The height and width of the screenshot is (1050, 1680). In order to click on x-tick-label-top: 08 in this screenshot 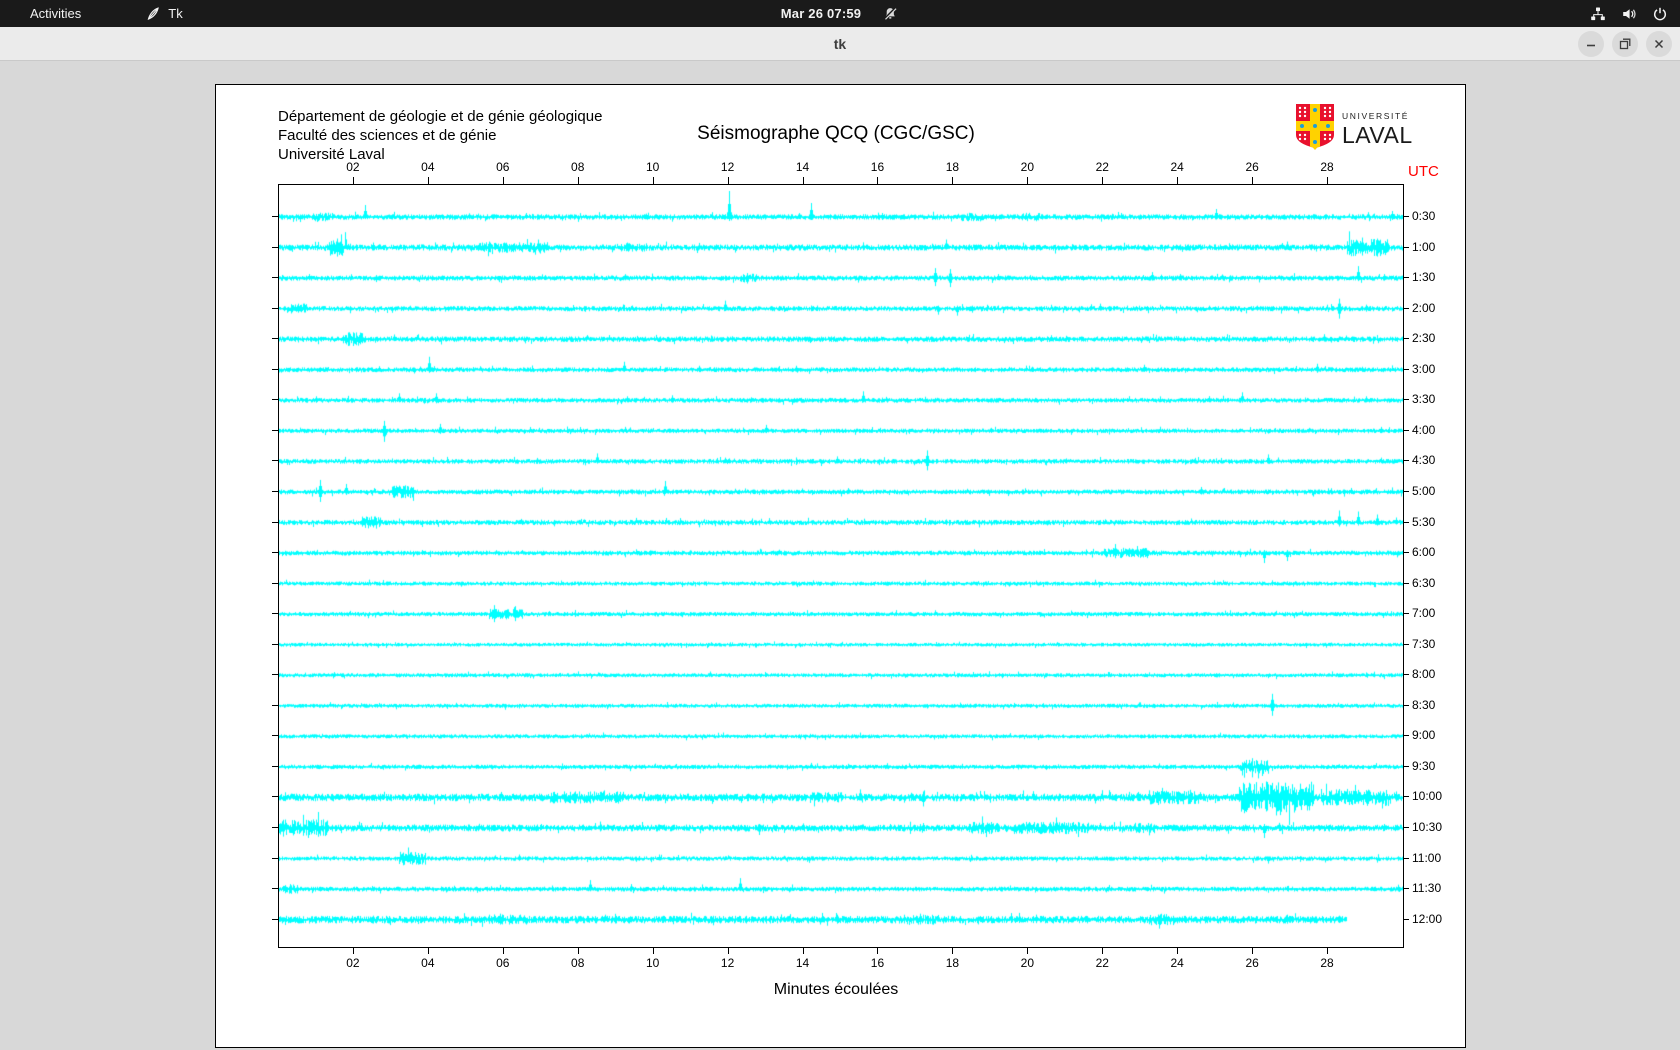, I will do `click(578, 167)`.